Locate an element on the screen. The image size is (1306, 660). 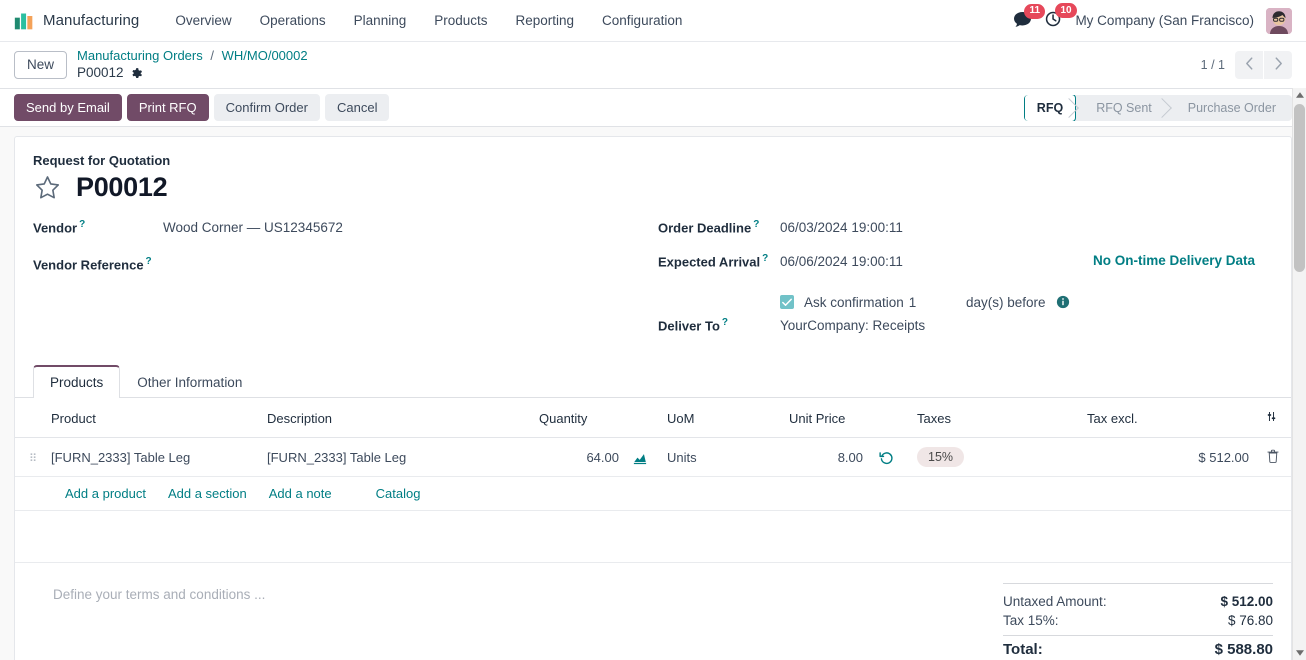
vendor-help-icon: ? is located at coordinates (82, 224).